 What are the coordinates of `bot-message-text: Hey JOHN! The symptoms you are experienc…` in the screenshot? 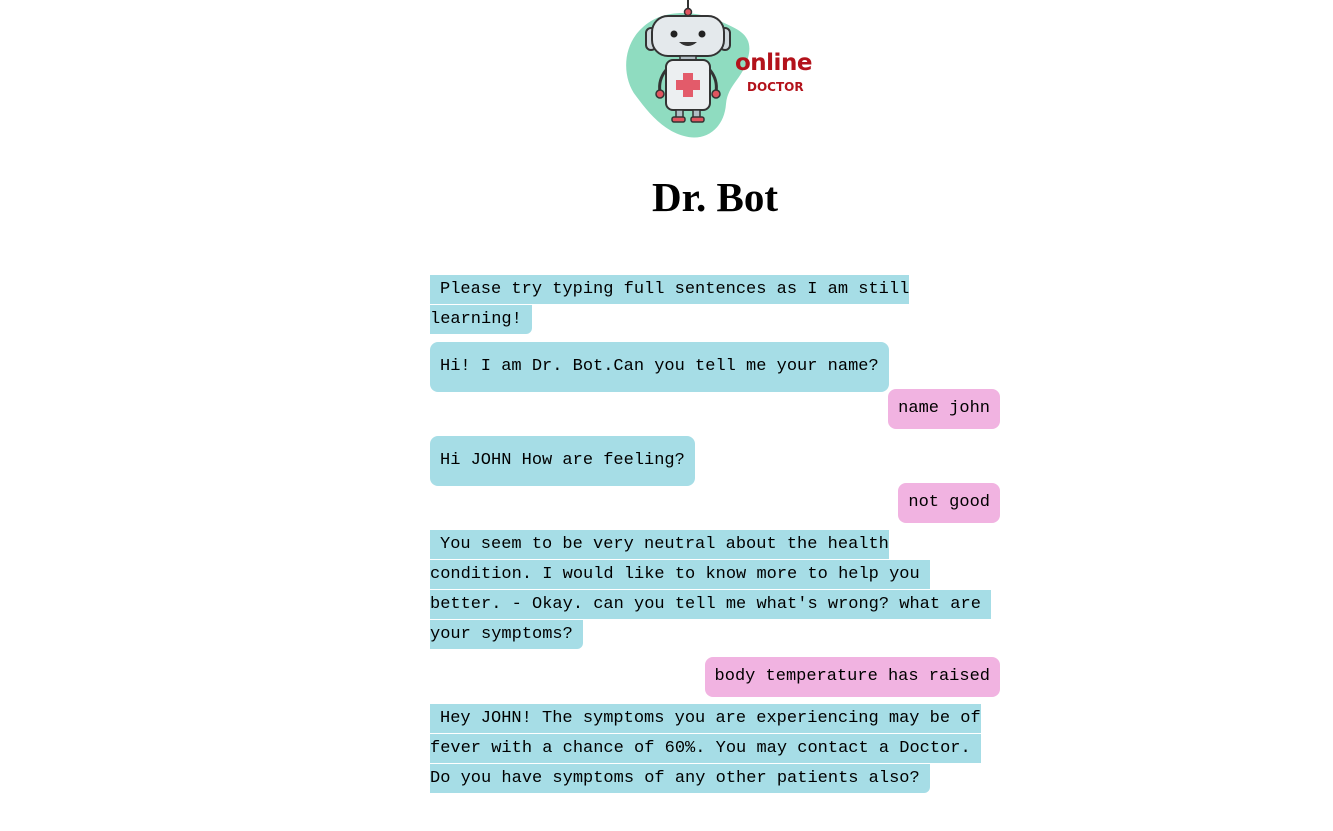 It's located at (705, 718).